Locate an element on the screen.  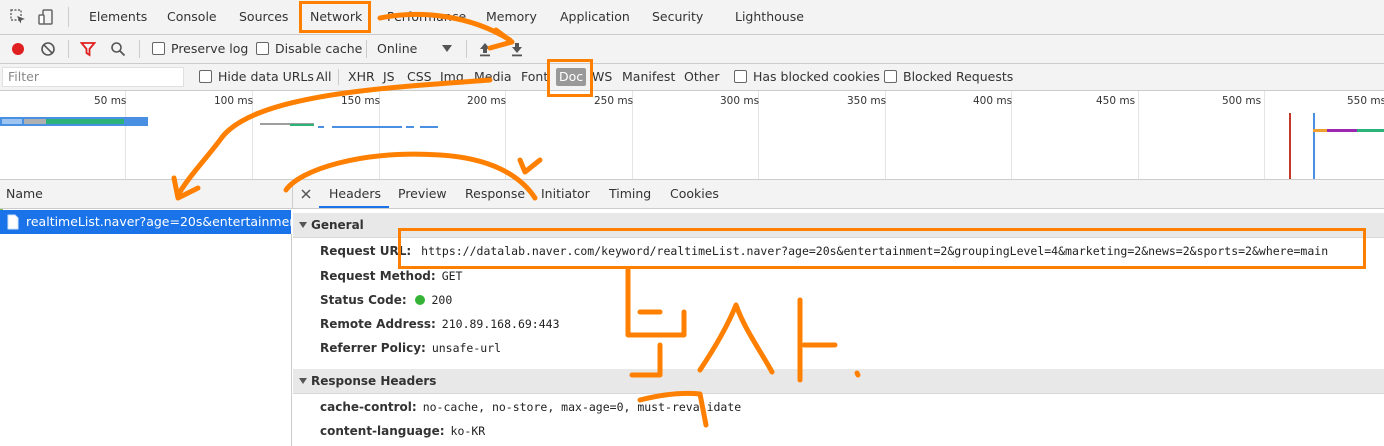
timeline-tick: 400 ms is located at coordinates (993, 101).